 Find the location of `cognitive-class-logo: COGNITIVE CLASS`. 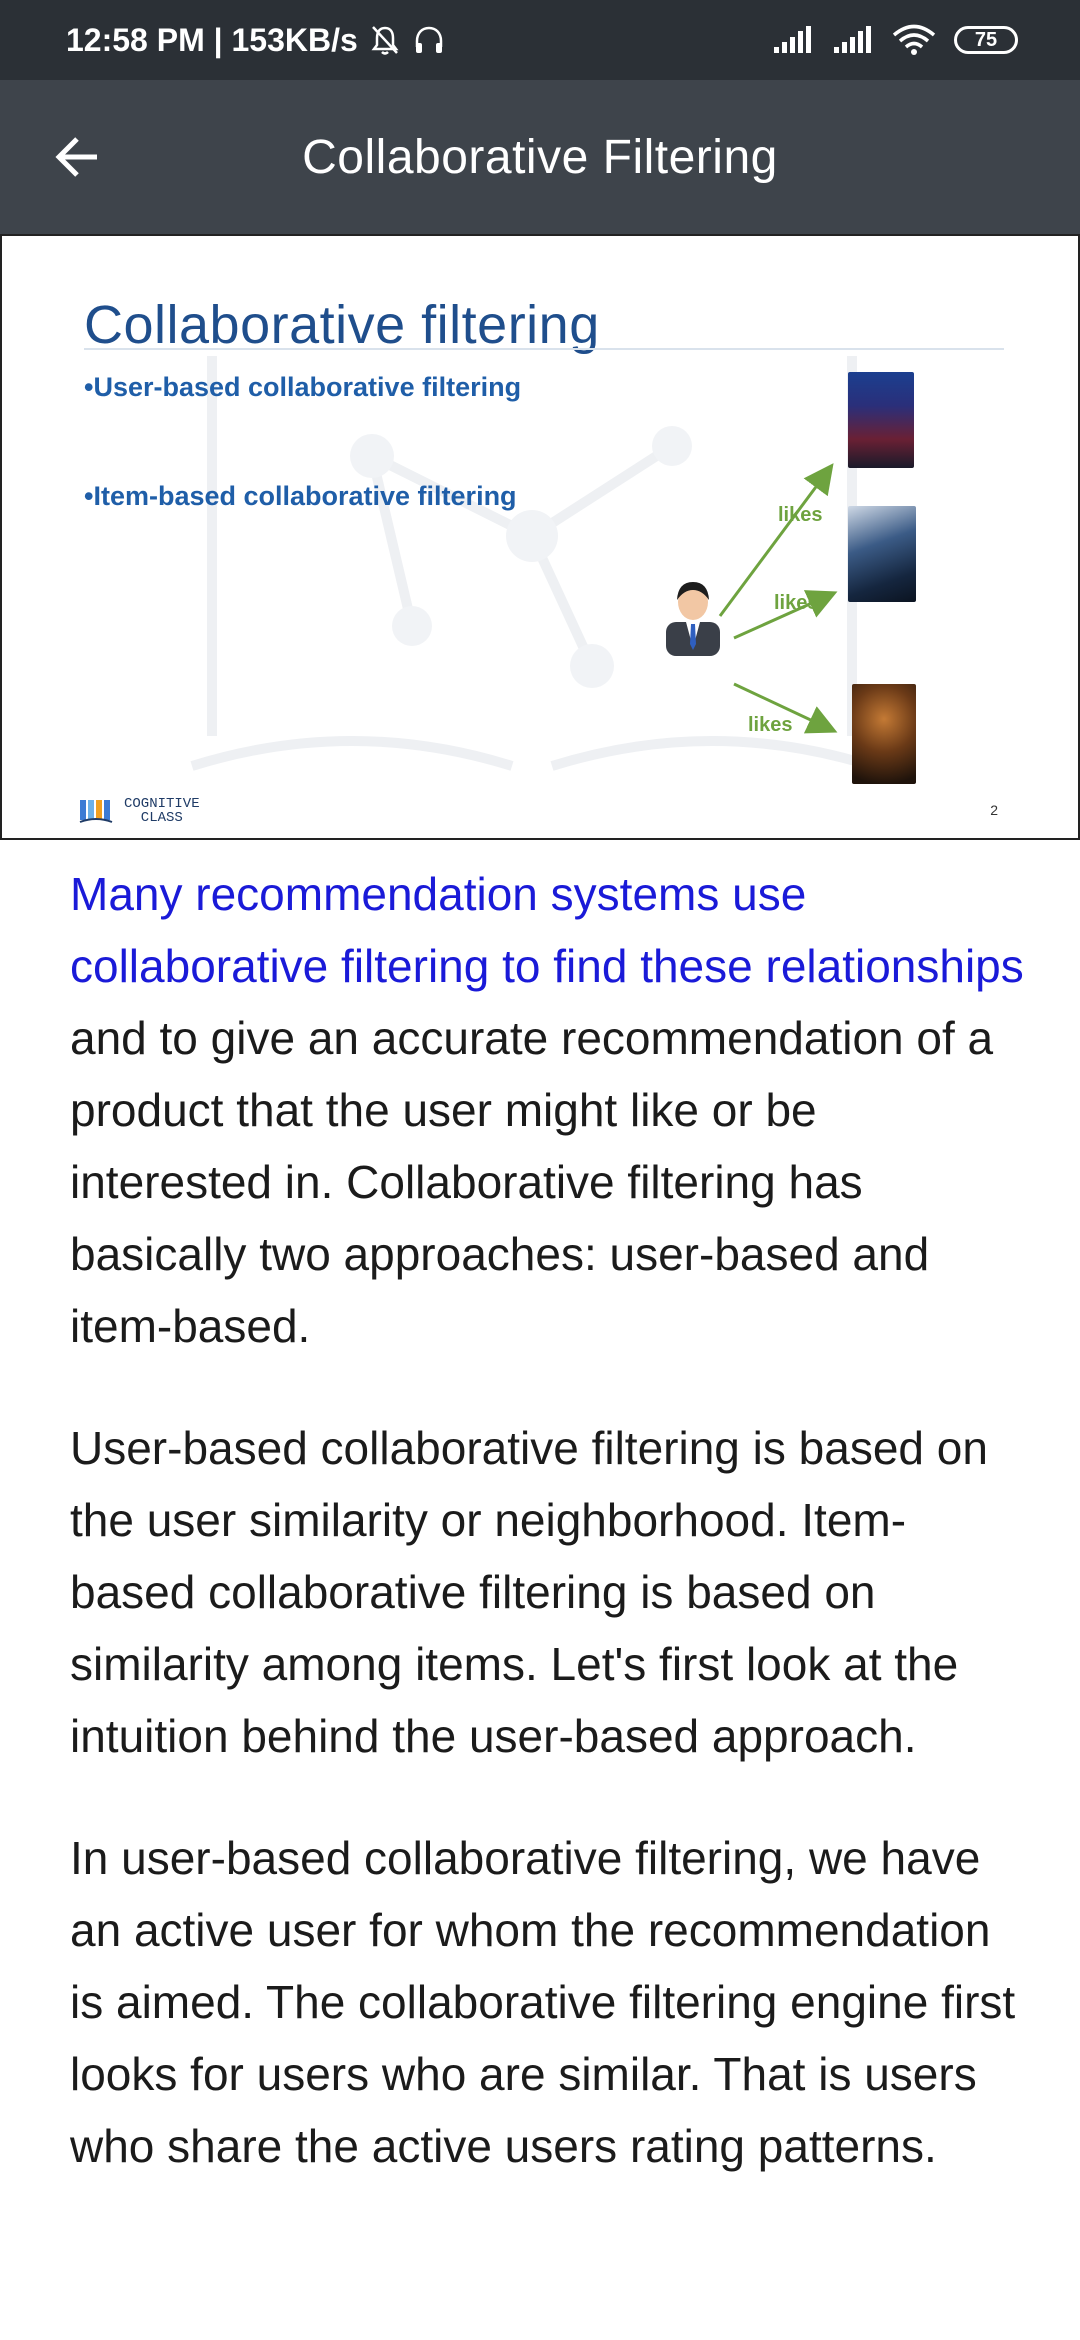

cognitive-class-logo: COGNITIVE CLASS is located at coordinates (139, 811).